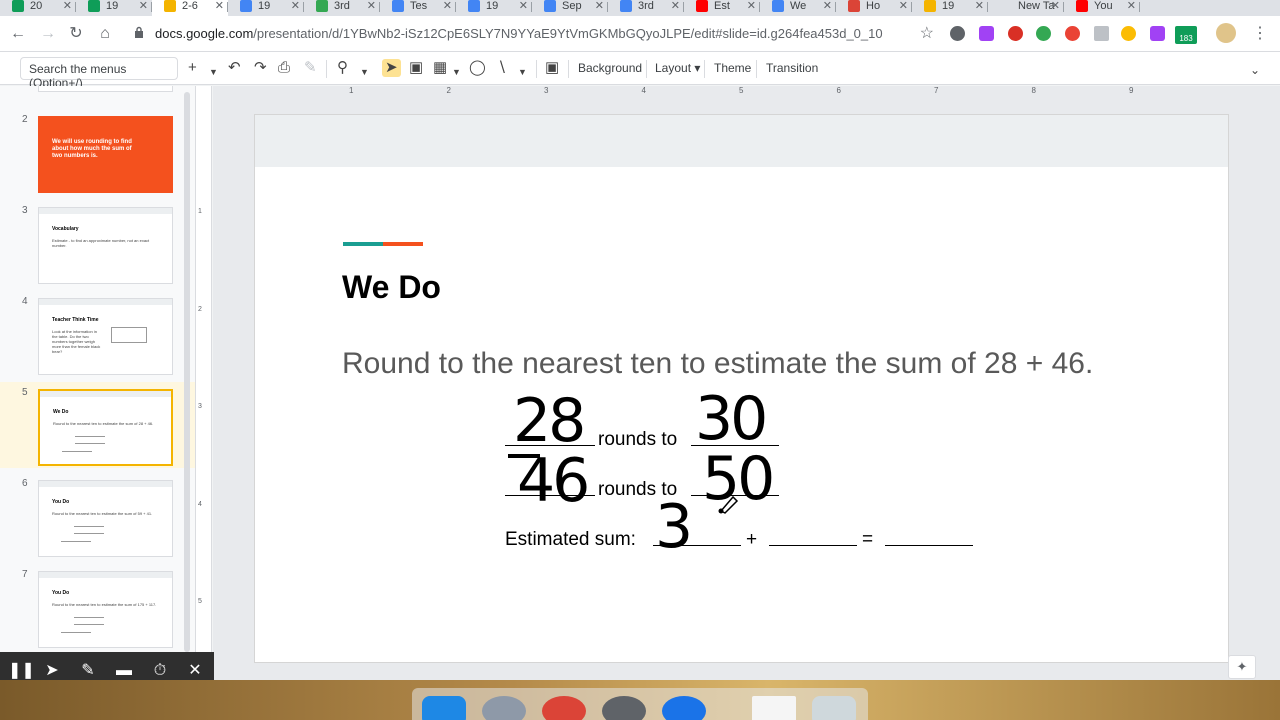  Describe the element at coordinates (722, 8) in the screenshot. I see `browser-tab: Est ✕` at that location.